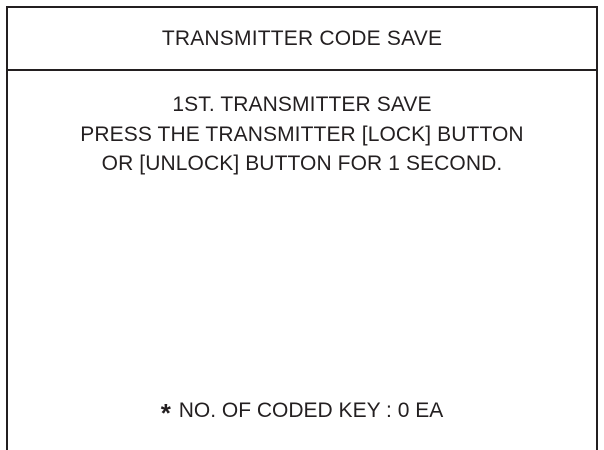 The width and height of the screenshot is (604, 450). What do you see at coordinates (165, 413) in the screenshot?
I see `asterisk-icon: *` at bounding box center [165, 413].